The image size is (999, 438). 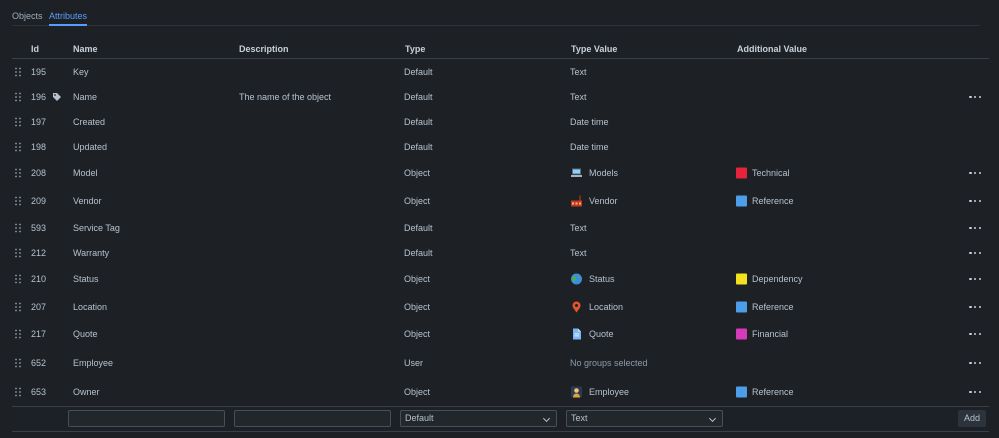 What do you see at coordinates (500, 147) in the screenshot?
I see `table-row: 198 Updated Default Date time` at bounding box center [500, 147].